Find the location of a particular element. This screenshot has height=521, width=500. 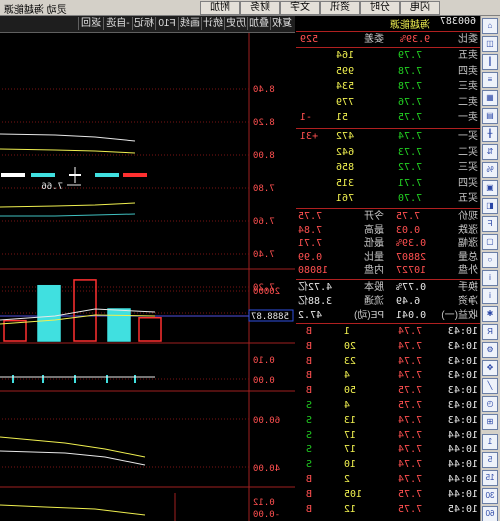

chart-icon: ◫ is located at coordinates (490, 44).